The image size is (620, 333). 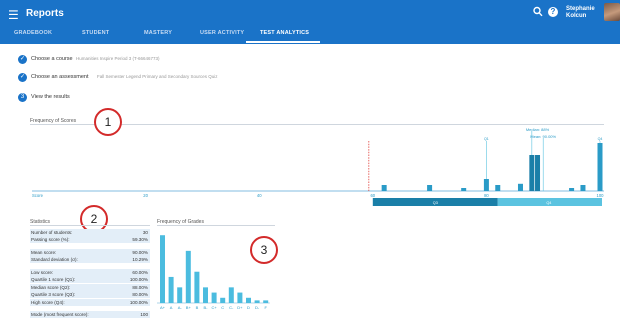 I want to click on statistics-row: Number of students: 30, so click(x=90, y=232).